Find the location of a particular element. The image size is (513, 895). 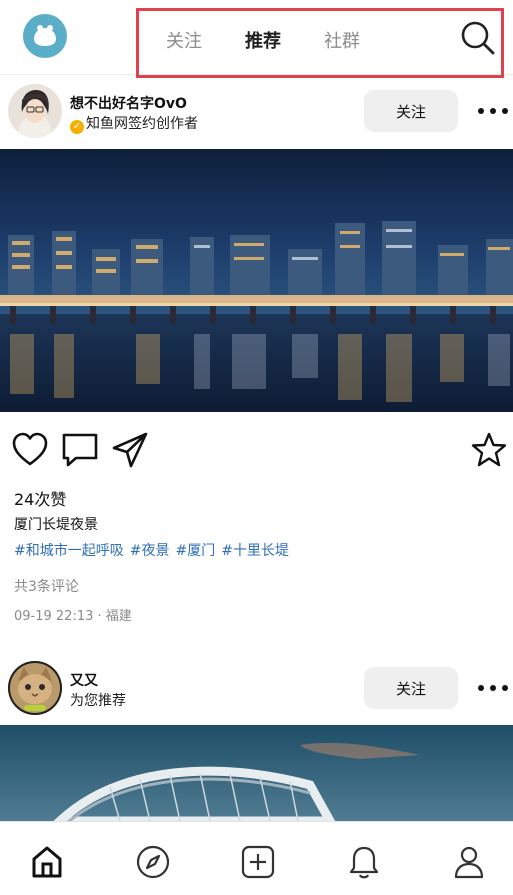

tab-following: 关注 is located at coordinates (184, 40).